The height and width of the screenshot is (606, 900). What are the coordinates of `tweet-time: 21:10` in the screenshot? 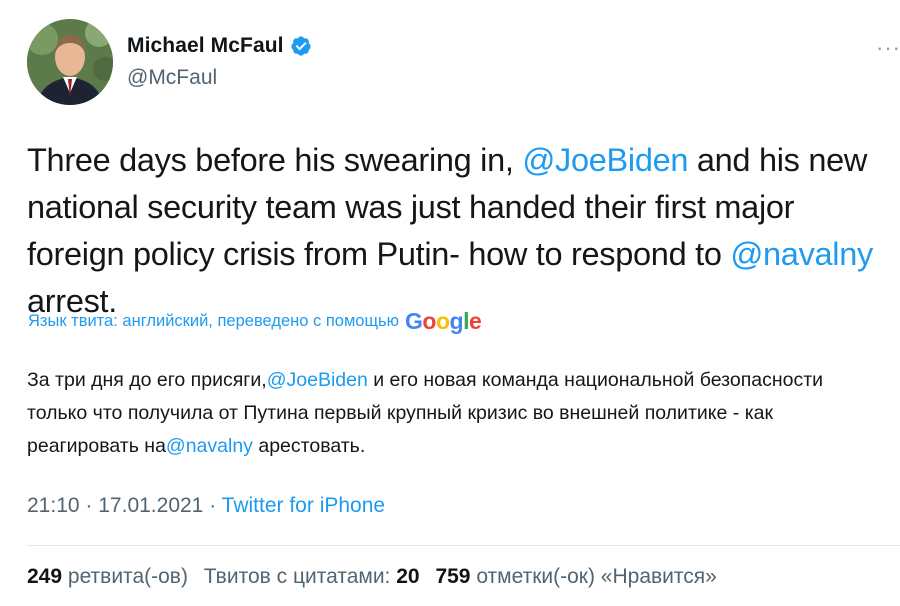 It's located at (53, 505).